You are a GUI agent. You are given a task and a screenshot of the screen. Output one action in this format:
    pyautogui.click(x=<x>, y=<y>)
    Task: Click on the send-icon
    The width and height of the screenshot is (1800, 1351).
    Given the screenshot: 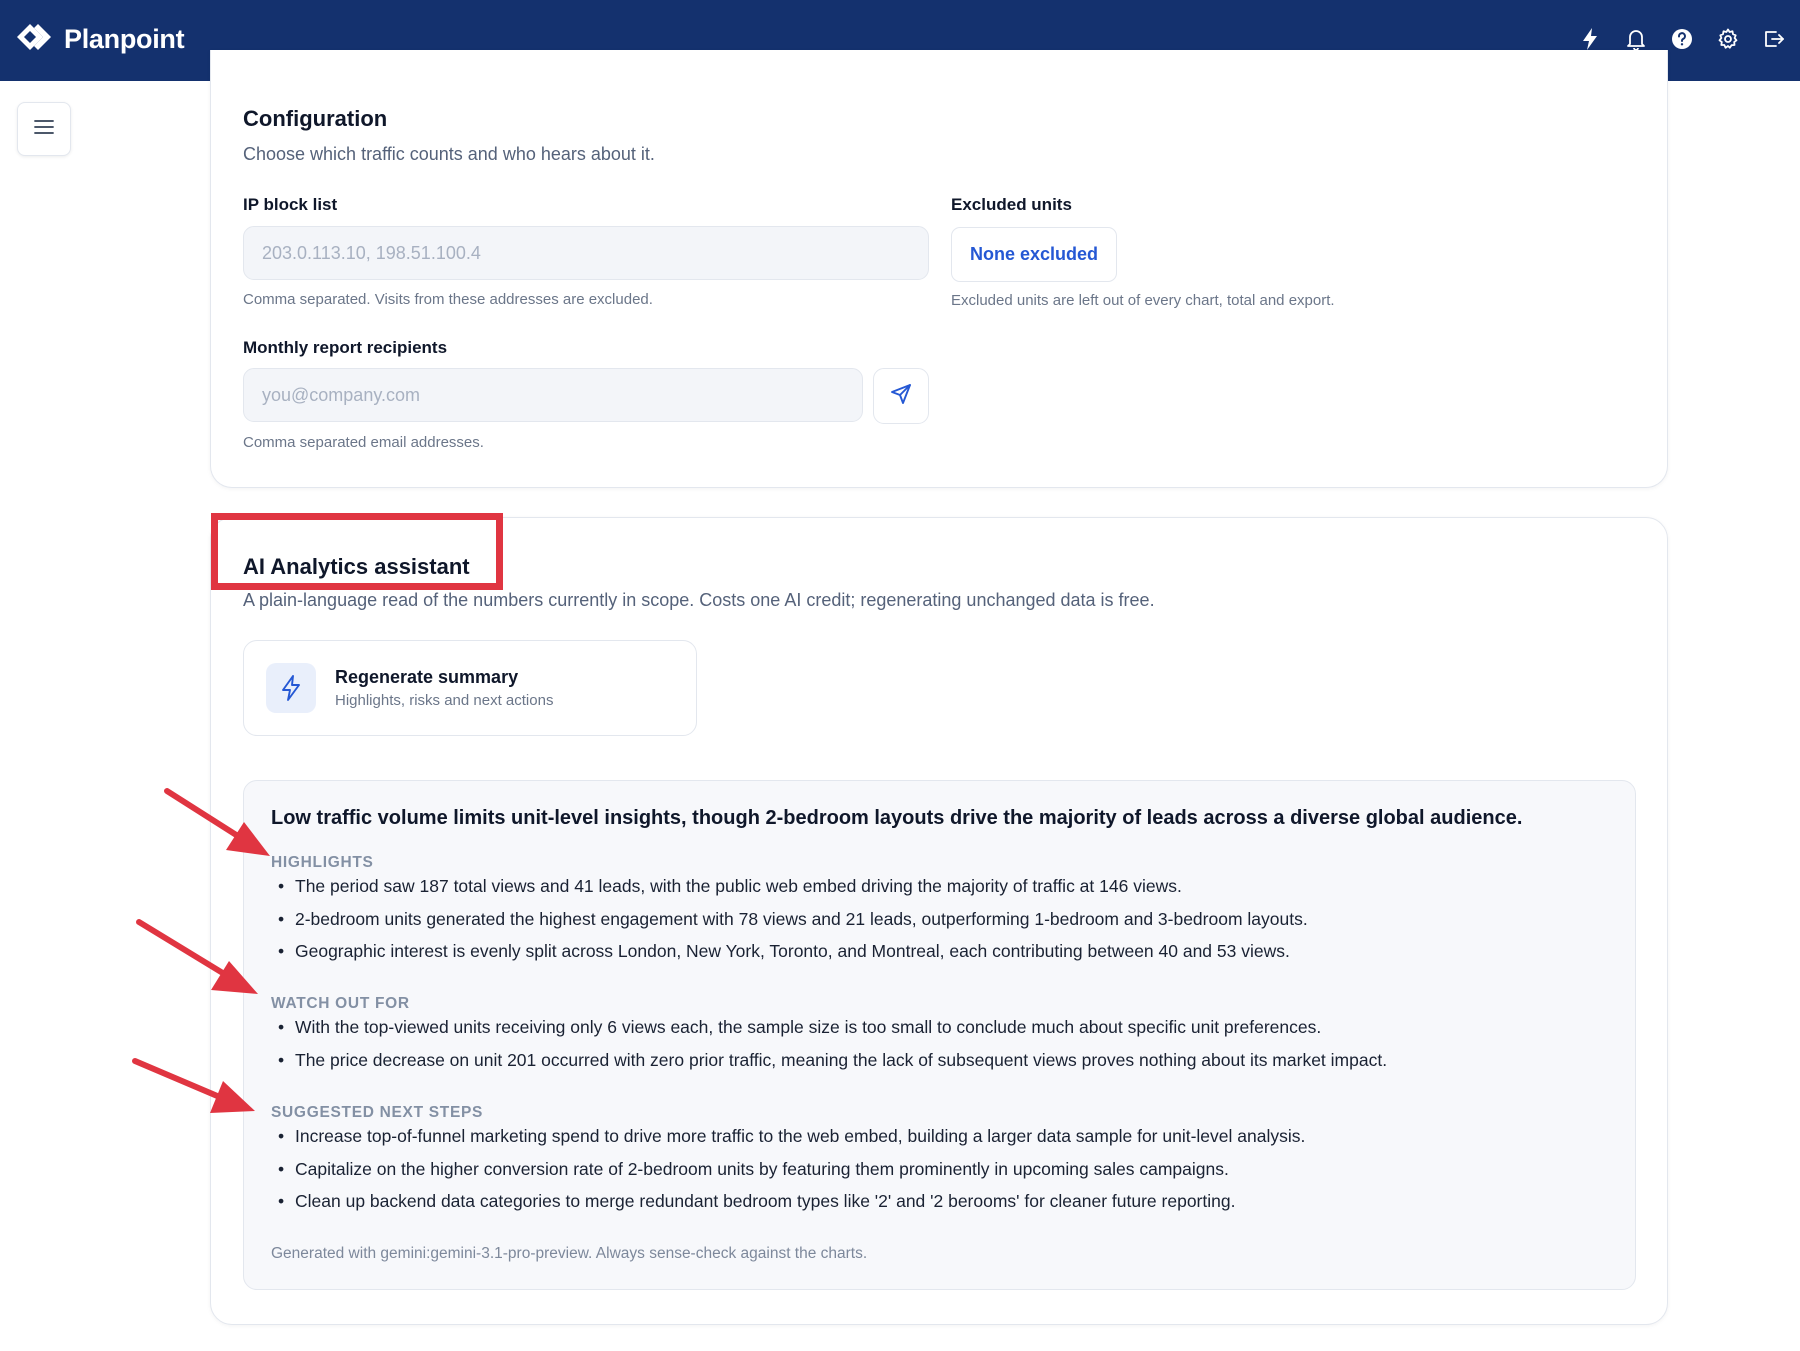 What is the action you would take?
    pyautogui.click(x=901, y=396)
    